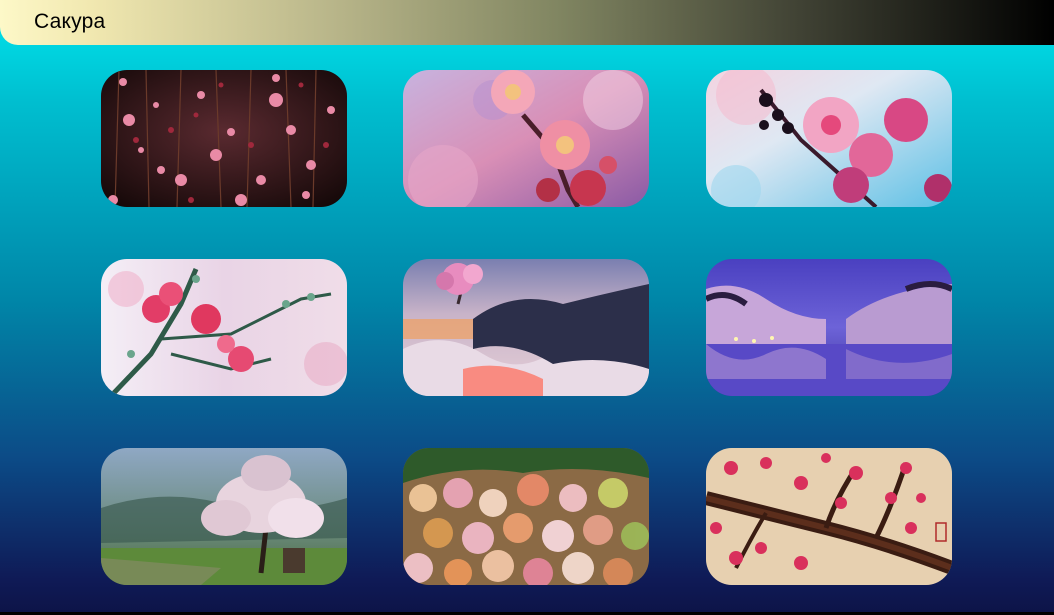  Describe the element at coordinates (527, 22) in the screenshot. I see `header-bar: Сакура` at that location.